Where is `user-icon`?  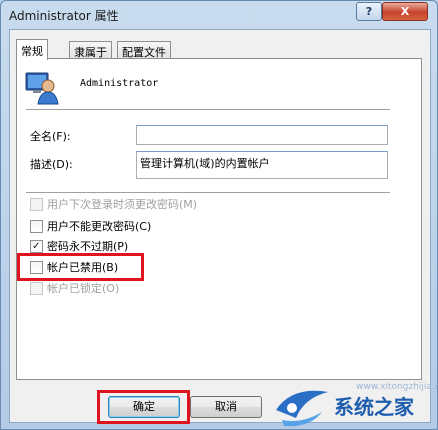
user-icon is located at coordinates (42, 88).